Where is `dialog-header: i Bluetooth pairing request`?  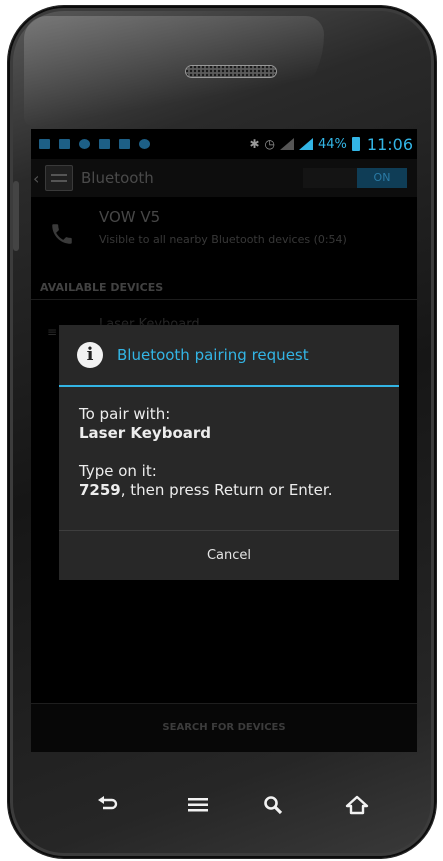
dialog-header: i Bluetooth pairing request is located at coordinates (229, 355).